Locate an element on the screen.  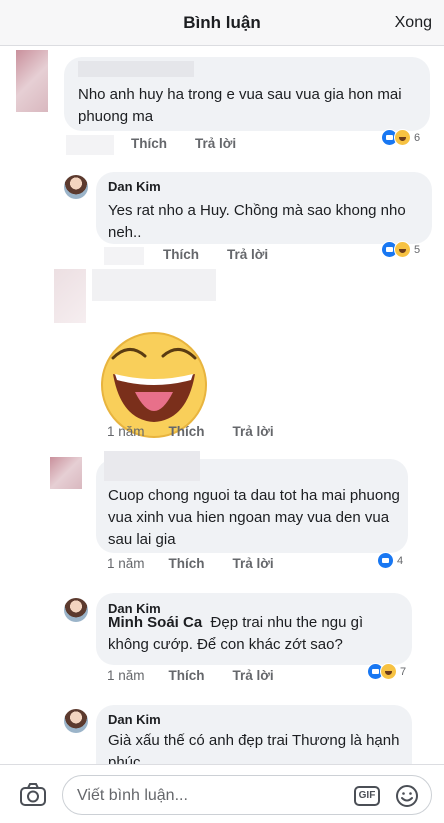
gif-button: GIF is located at coordinates (367, 796).